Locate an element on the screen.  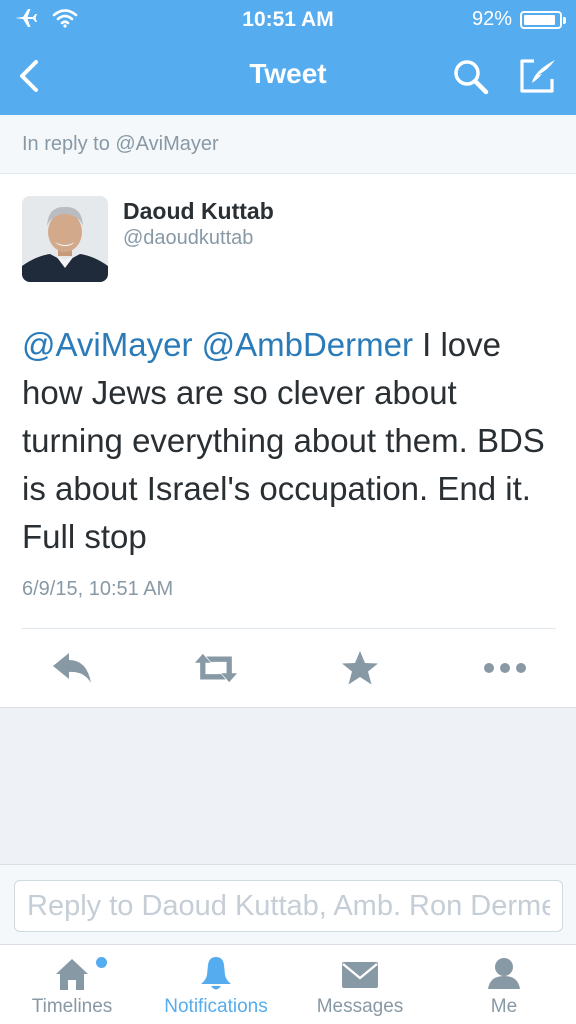
unread-dot is located at coordinates (101, 962).